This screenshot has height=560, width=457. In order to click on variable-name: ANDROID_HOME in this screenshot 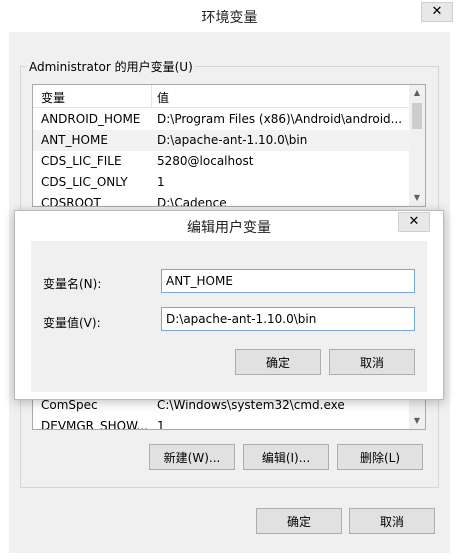, I will do `click(91, 119)`.